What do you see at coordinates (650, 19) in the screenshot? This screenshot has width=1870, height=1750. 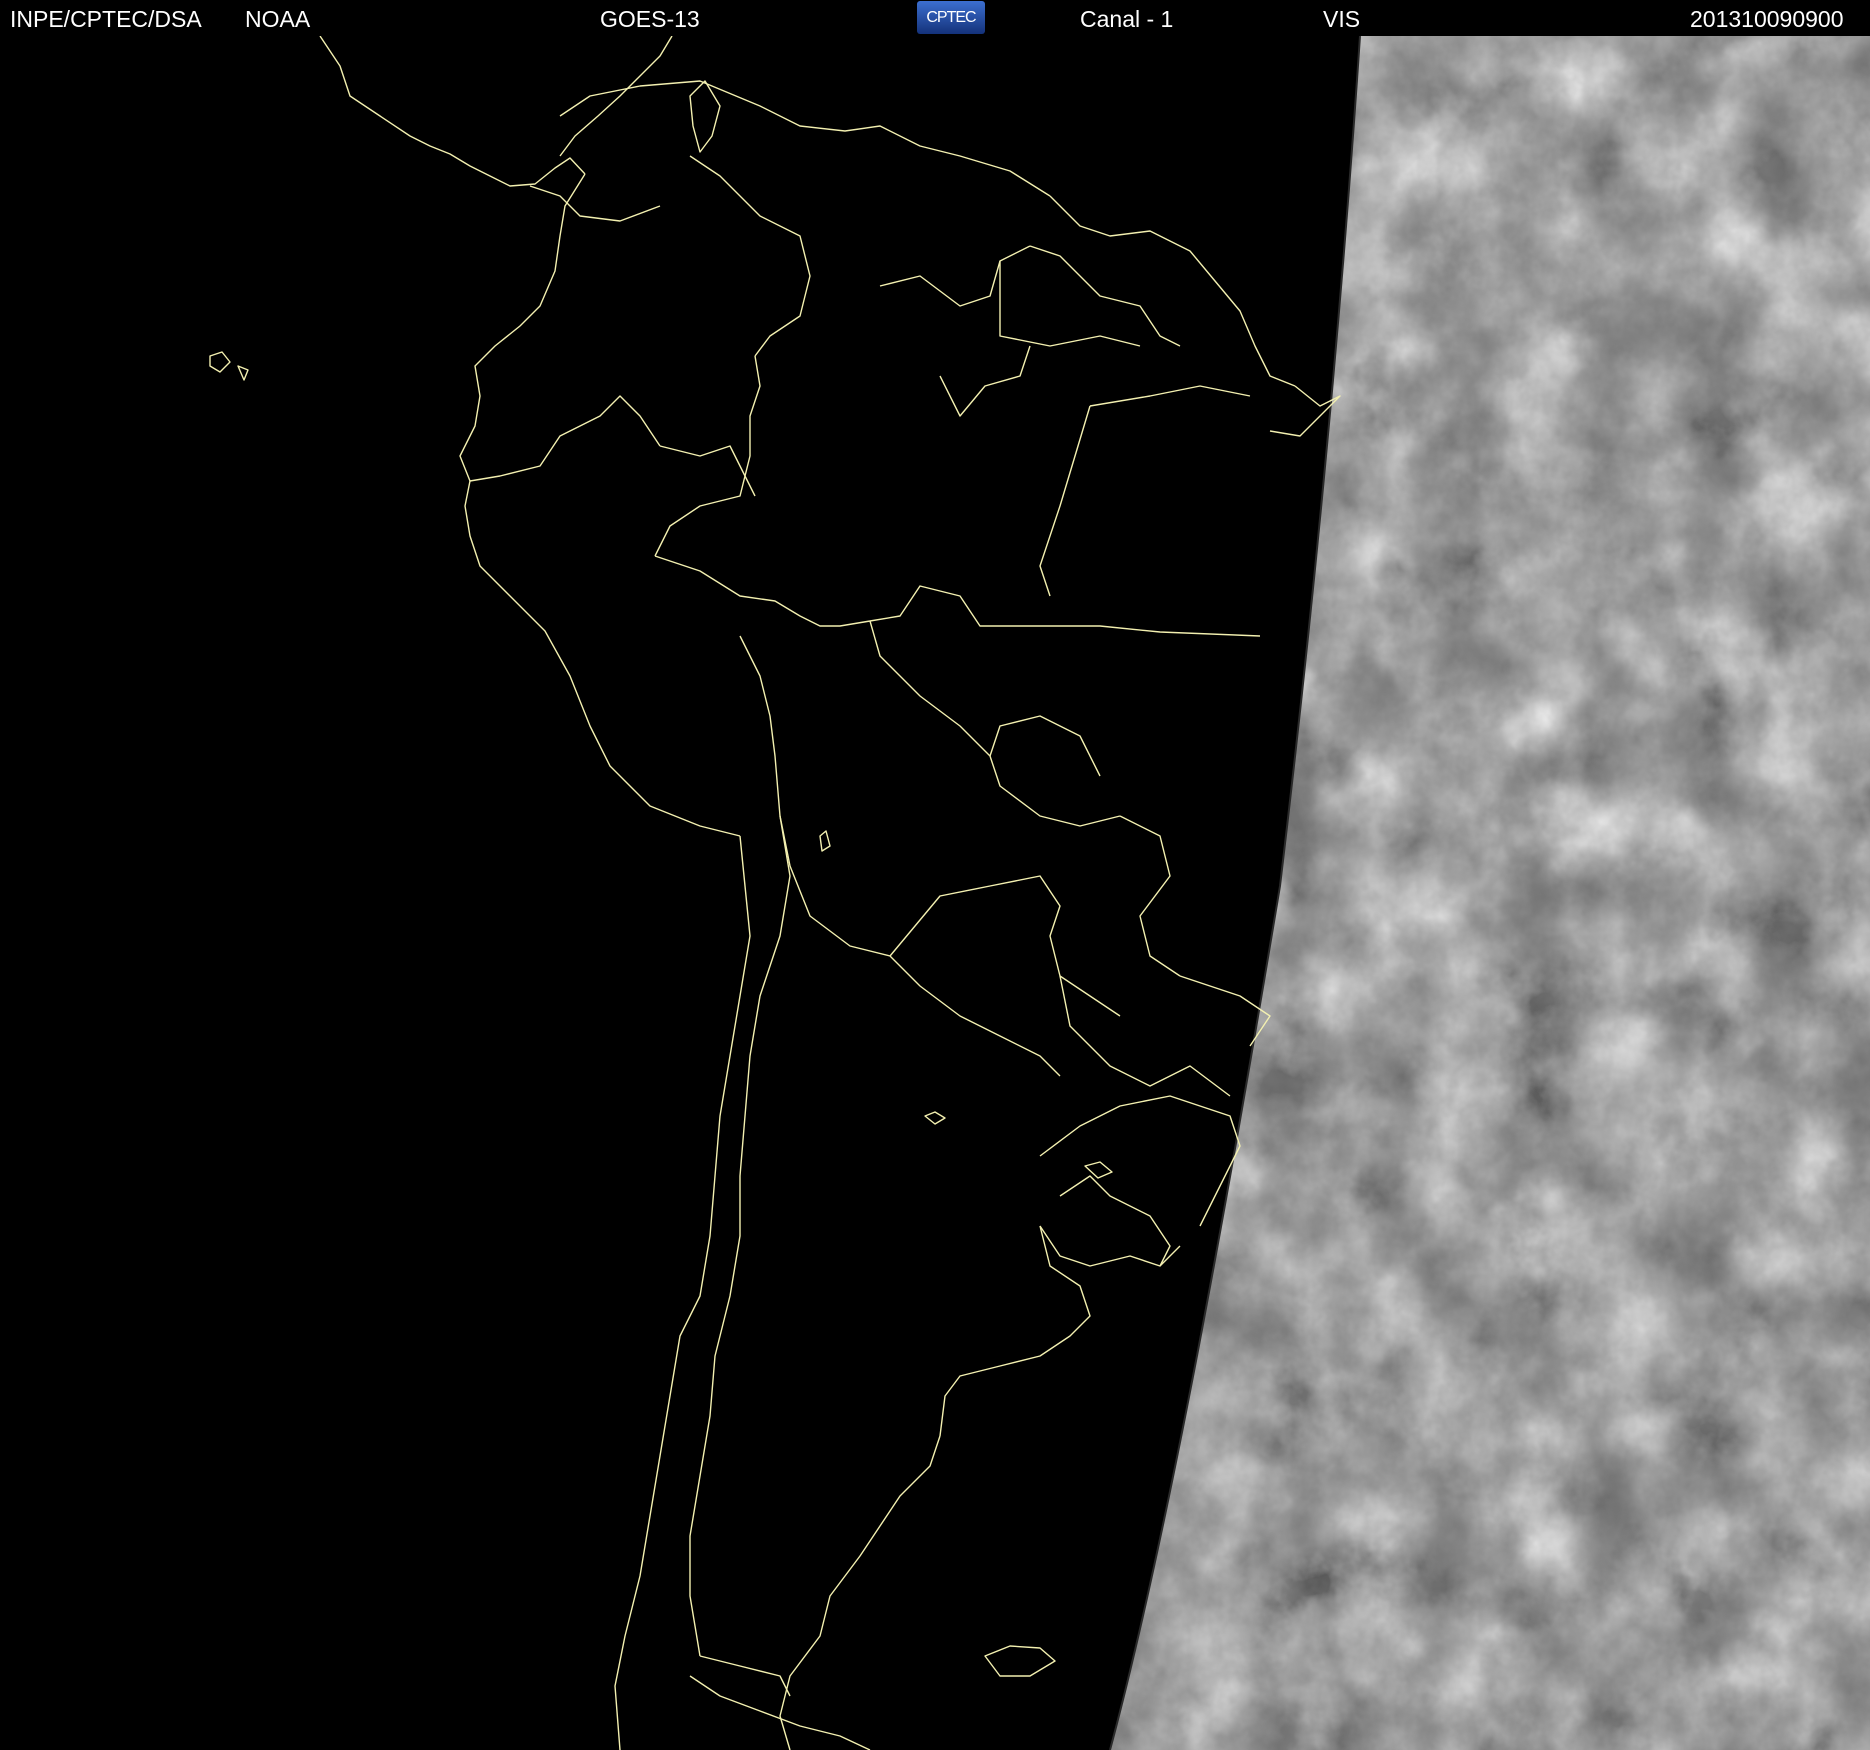 I see `satellite-label: GOES-13` at bounding box center [650, 19].